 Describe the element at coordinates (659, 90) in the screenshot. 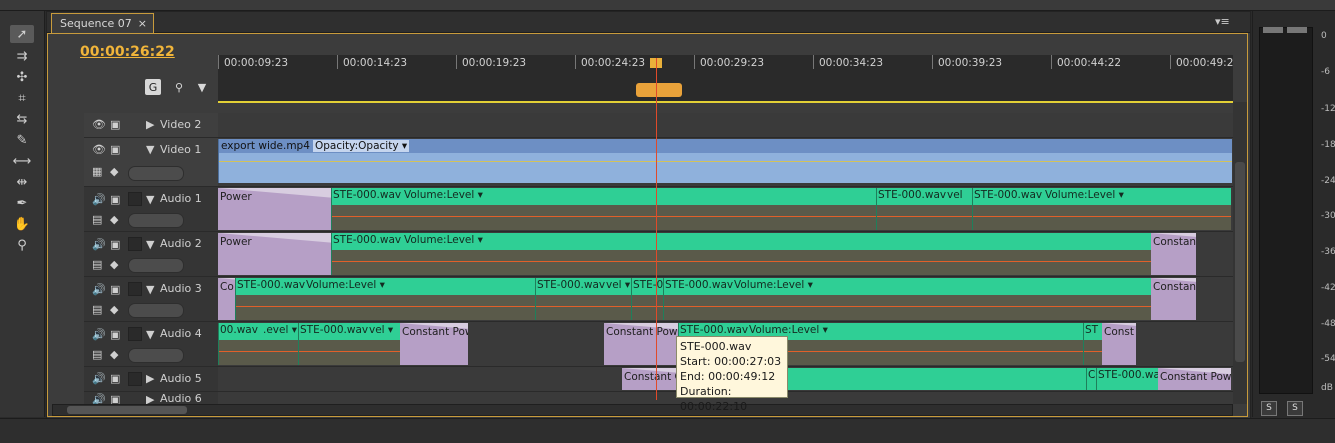

I see `work-area-marker` at that location.